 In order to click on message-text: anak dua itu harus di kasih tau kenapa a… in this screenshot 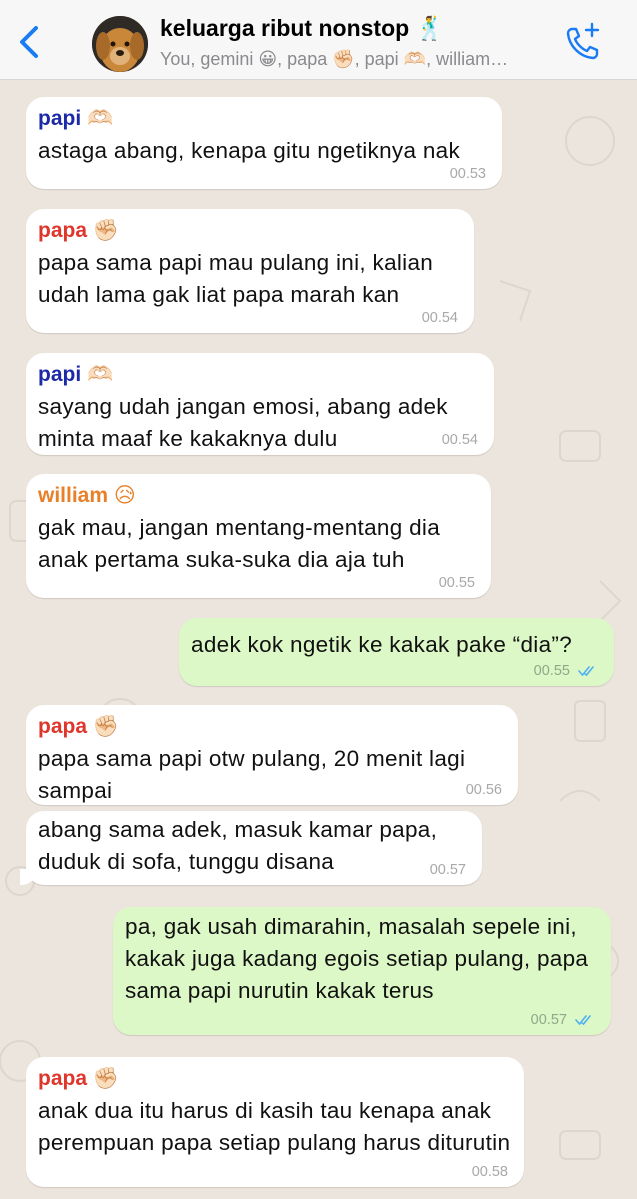, I will do `click(274, 1126)`.